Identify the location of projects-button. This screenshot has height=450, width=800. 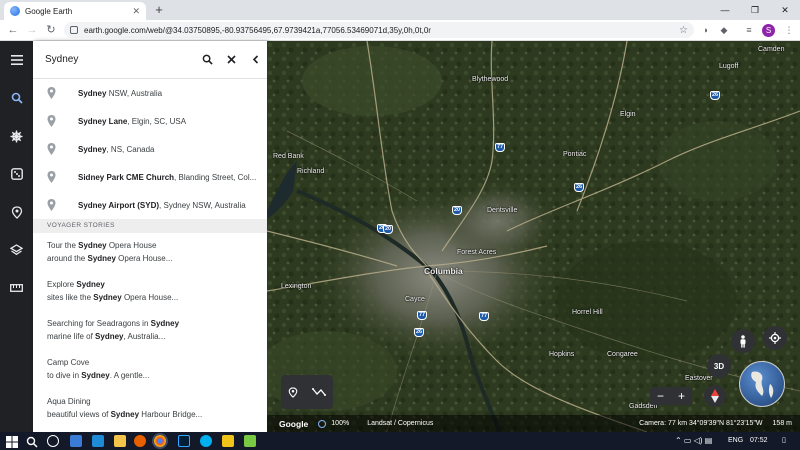
(16, 212).